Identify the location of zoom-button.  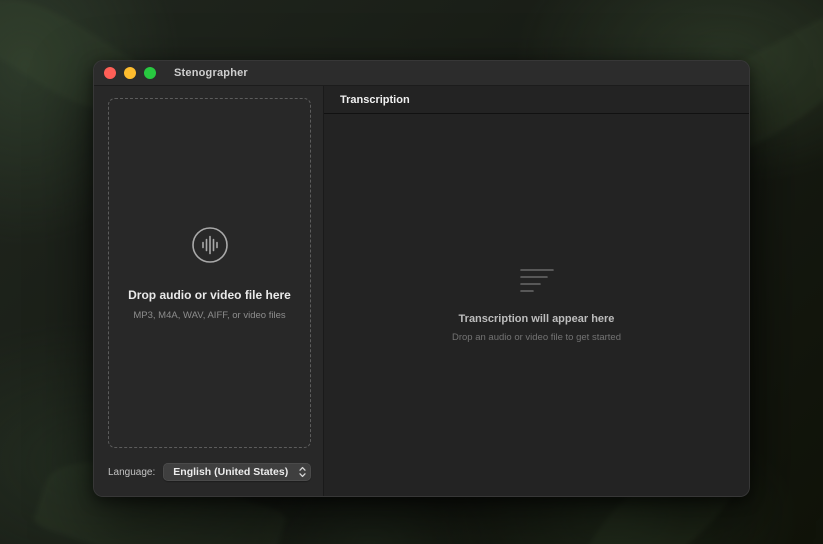
(150, 73).